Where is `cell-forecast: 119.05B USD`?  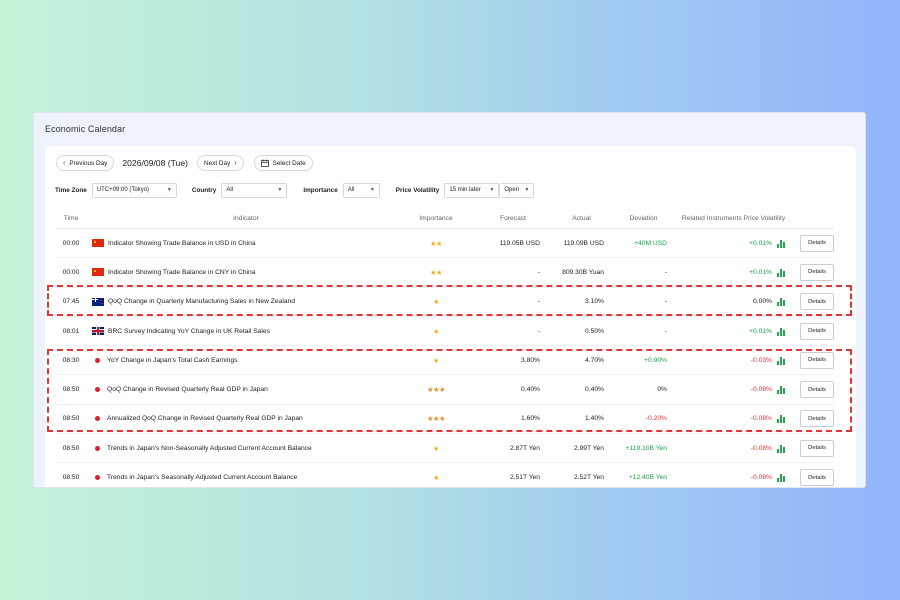 cell-forecast: 119.05B USD is located at coordinates (519, 243).